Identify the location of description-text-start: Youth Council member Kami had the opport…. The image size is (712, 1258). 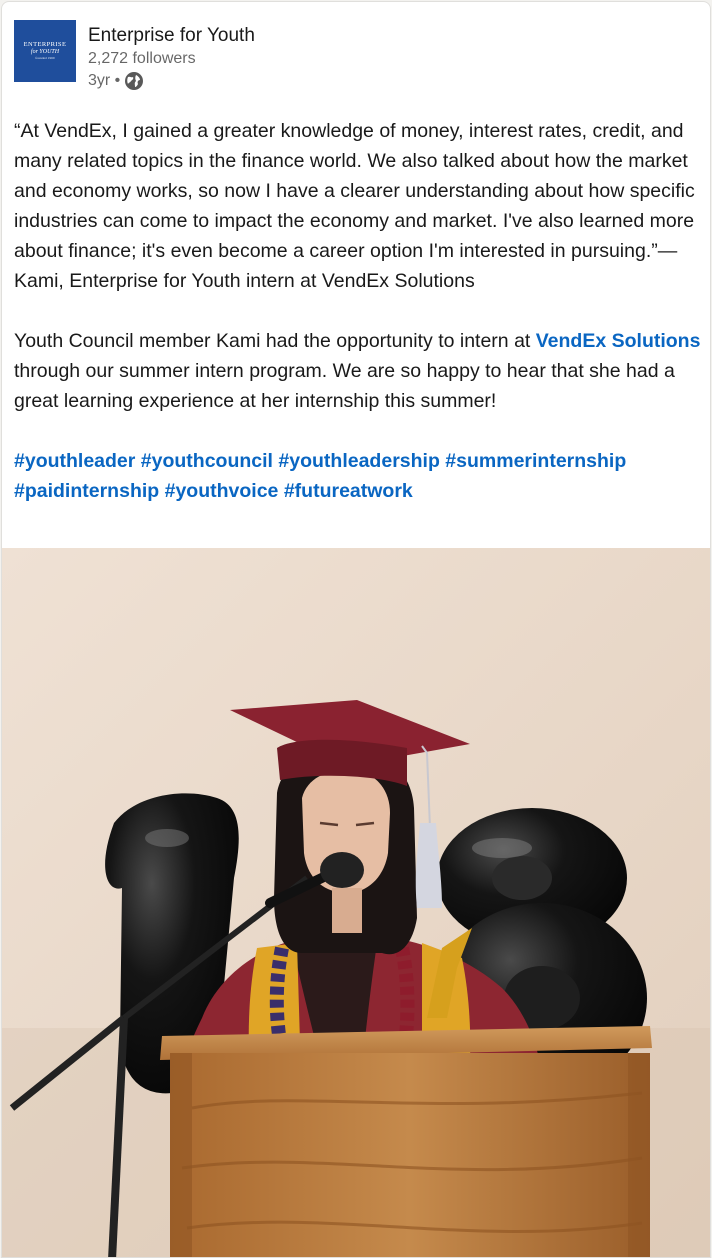
(275, 341).